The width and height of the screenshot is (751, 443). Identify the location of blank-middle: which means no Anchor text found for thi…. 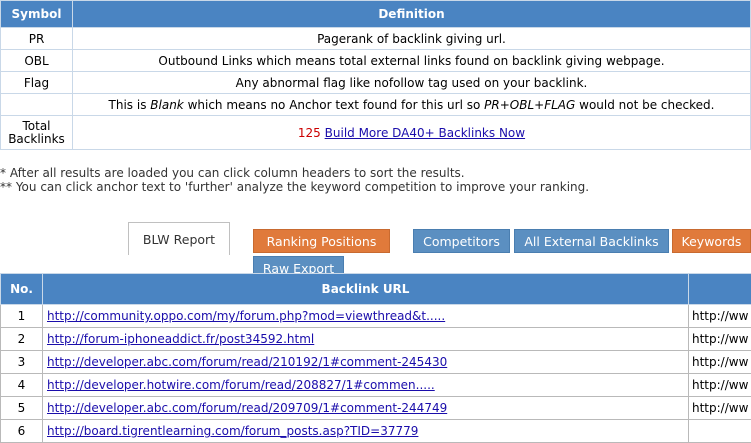
(334, 105).